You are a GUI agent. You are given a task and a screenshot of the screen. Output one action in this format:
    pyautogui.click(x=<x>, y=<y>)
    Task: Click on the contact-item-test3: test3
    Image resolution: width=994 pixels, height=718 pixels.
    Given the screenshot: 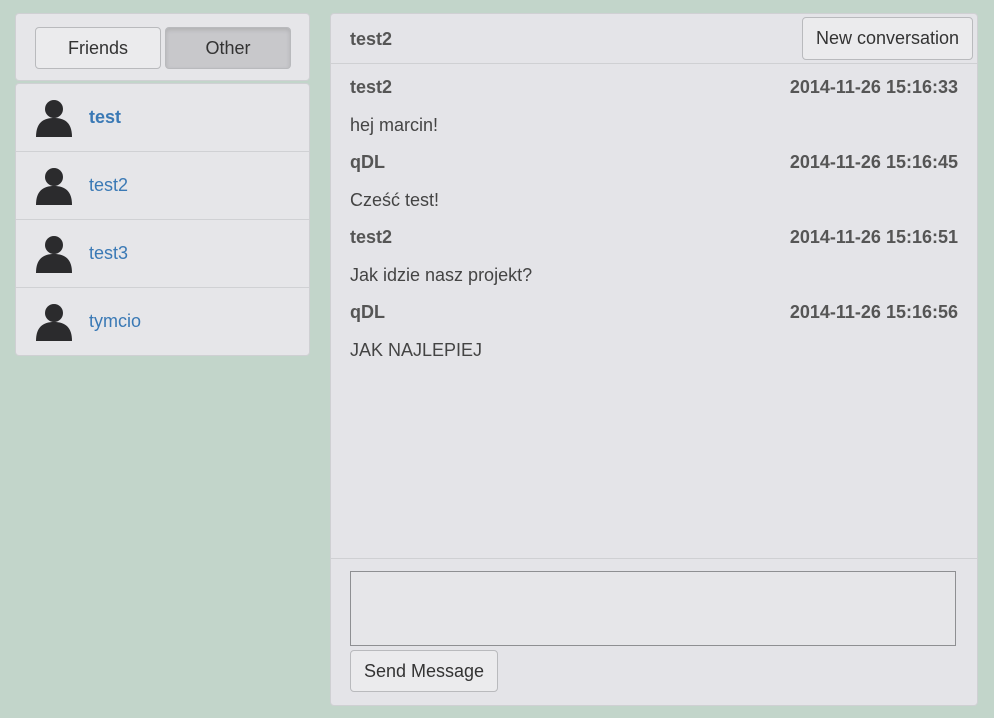 What is the action you would take?
    pyautogui.click(x=162, y=254)
    